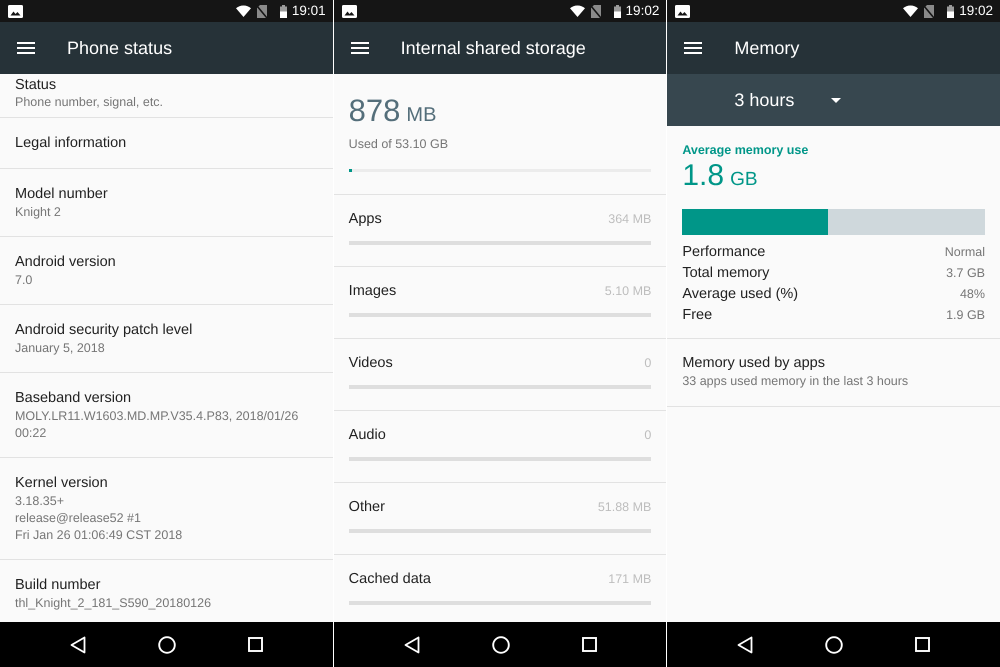 The width and height of the screenshot is (1000, 667). Describe the element at coordinates (630, 579) in the screenshot. I see `category-size: 171 MB` at that location.